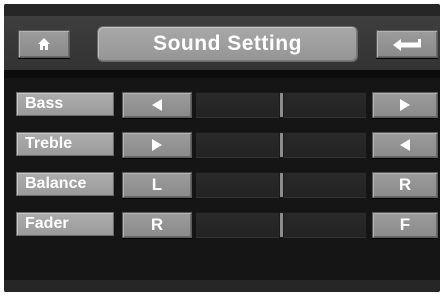  Describe the element at coordinates (157, 225) in the screenshot. I see `fader-rear-button: R` at that location.